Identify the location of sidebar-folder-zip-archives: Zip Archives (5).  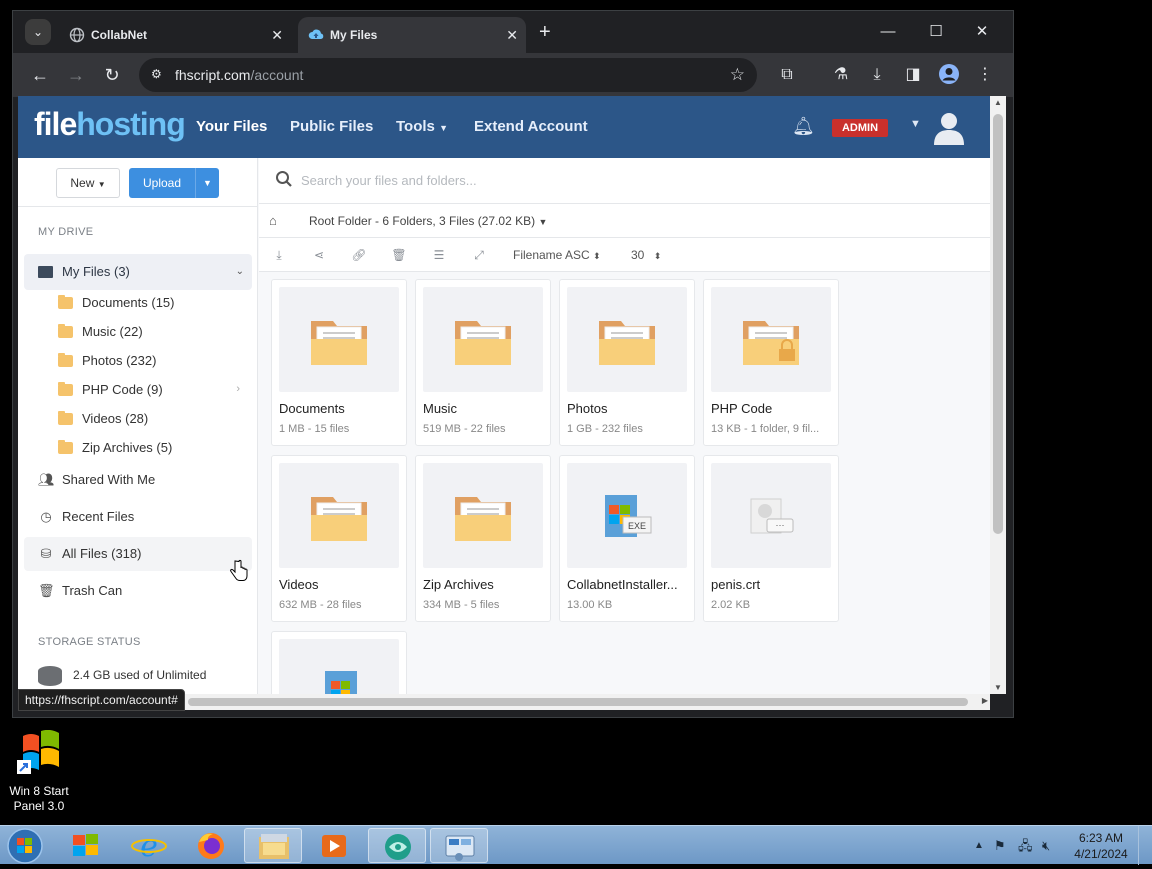
(153, 447).